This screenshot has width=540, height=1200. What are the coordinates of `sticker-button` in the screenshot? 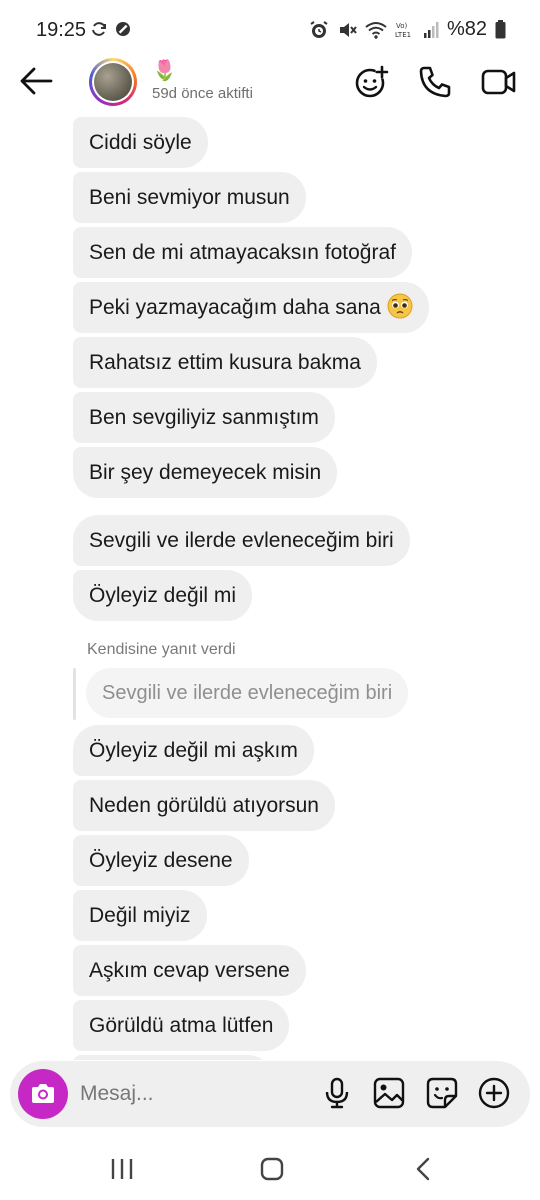 It's located at (442, 1093).